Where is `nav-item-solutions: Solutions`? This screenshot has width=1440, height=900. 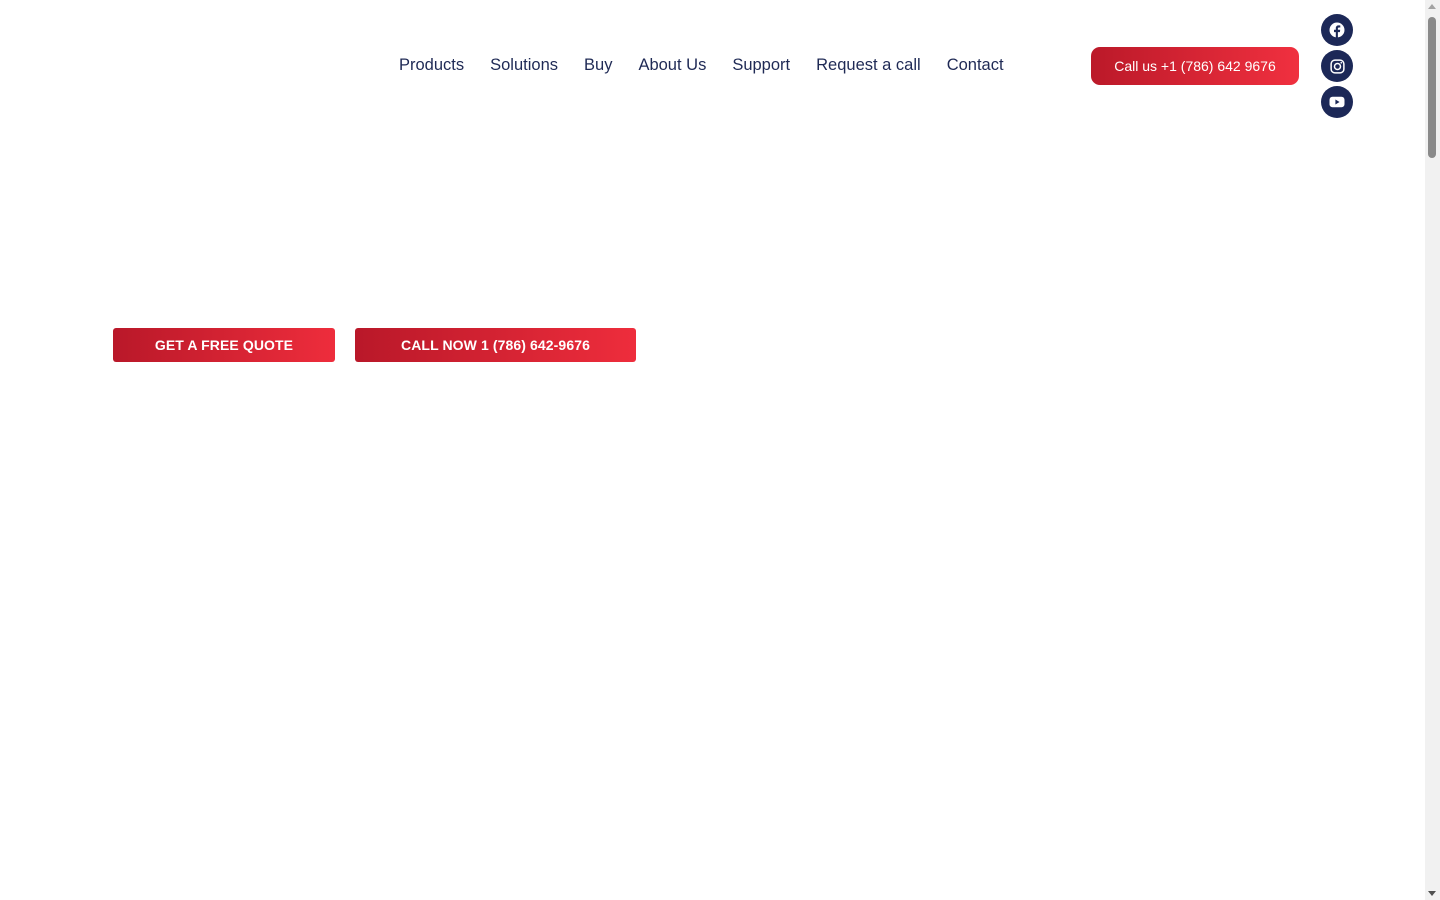 nav-item-solutions: Solutions is located at coordinates (524, 65).